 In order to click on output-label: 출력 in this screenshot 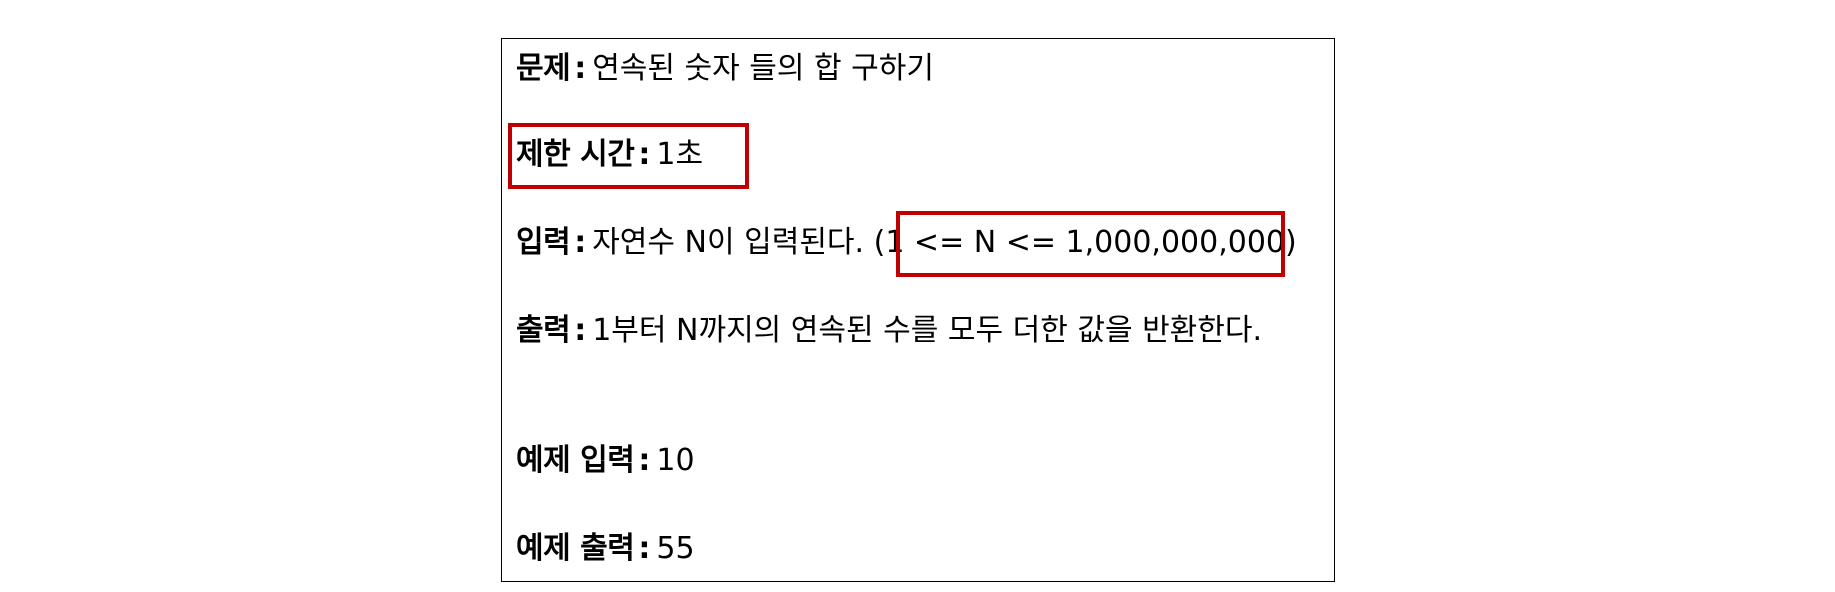, I will do `click(543, 330)`.